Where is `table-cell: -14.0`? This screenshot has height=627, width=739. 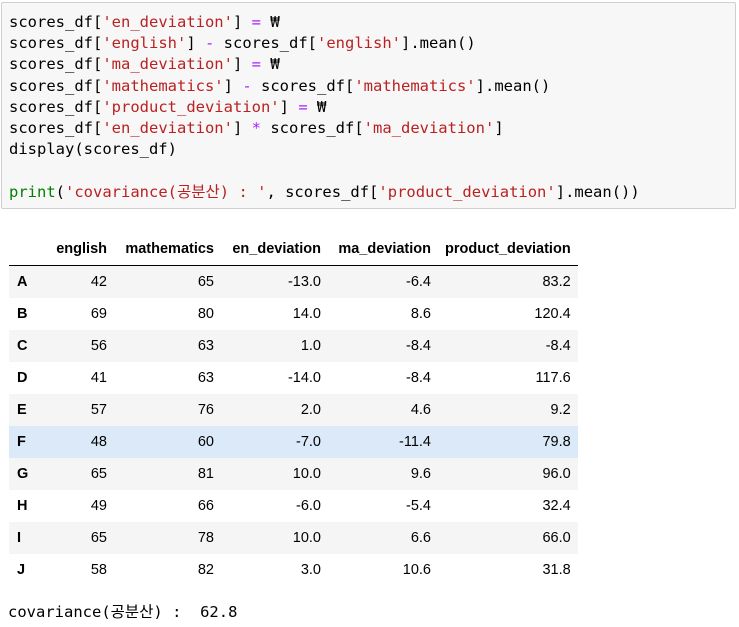 table-cell: -14.0 is located at coordinates (304, 378).